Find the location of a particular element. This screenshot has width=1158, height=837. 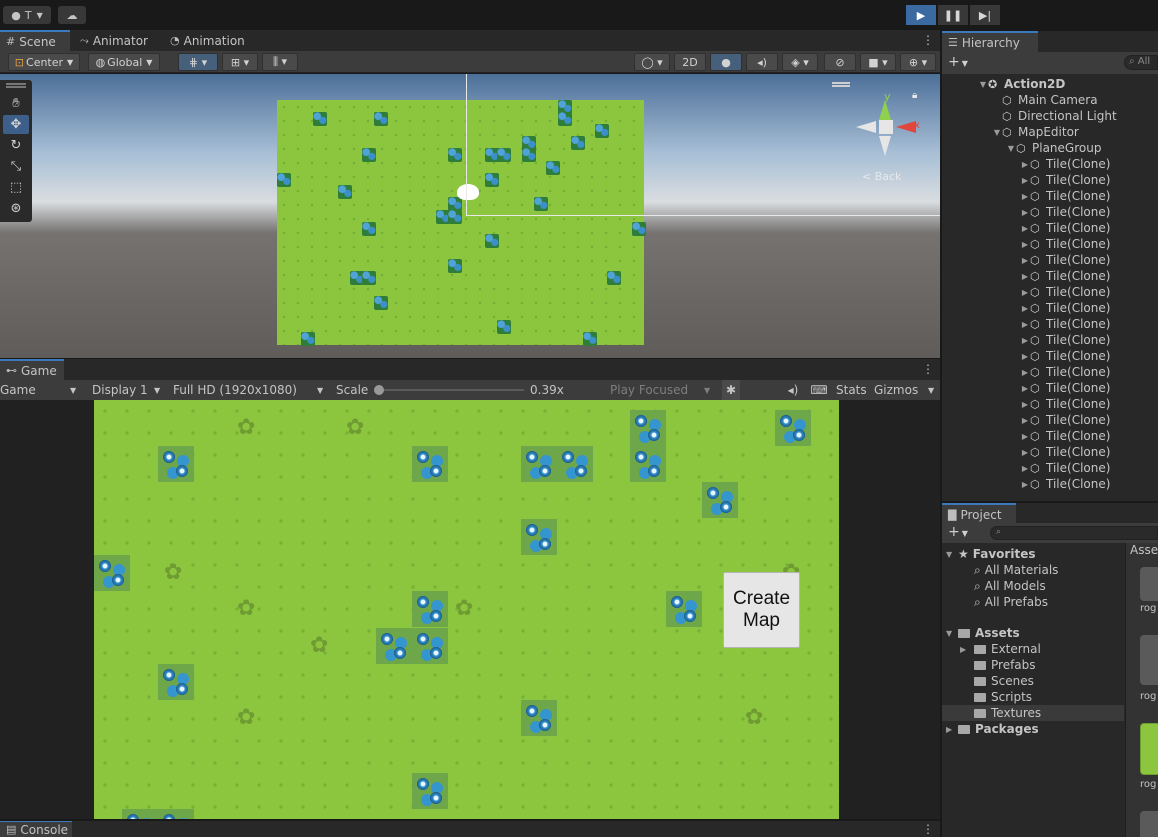

rotate-tool-button: ↻ is located at coordinates (16, 145).